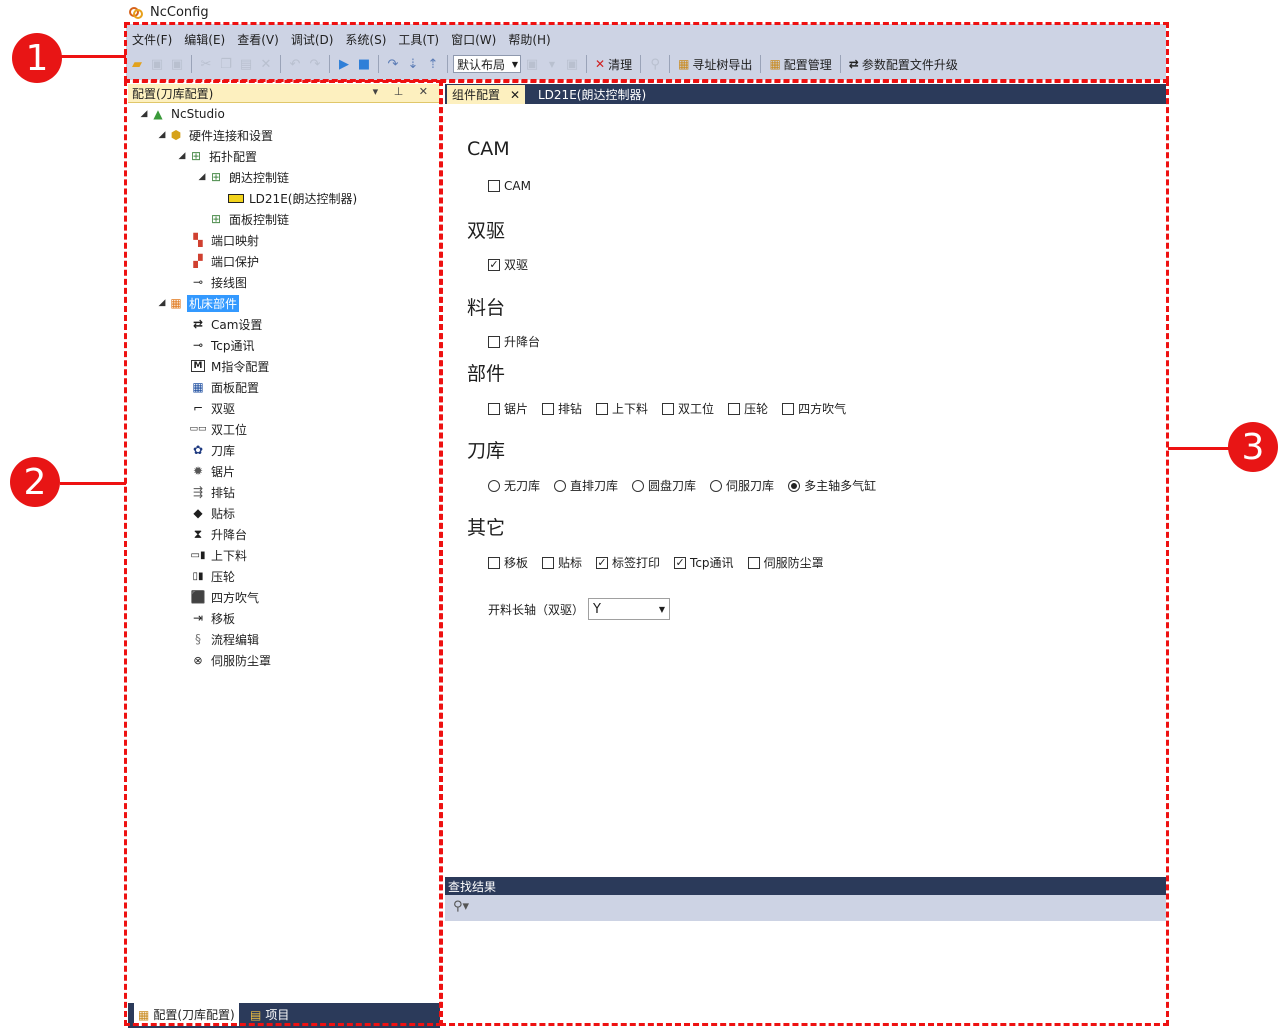 This screenshot has width=1281, height=1028. I want to click on app-logo-icon, so click(136, 13).